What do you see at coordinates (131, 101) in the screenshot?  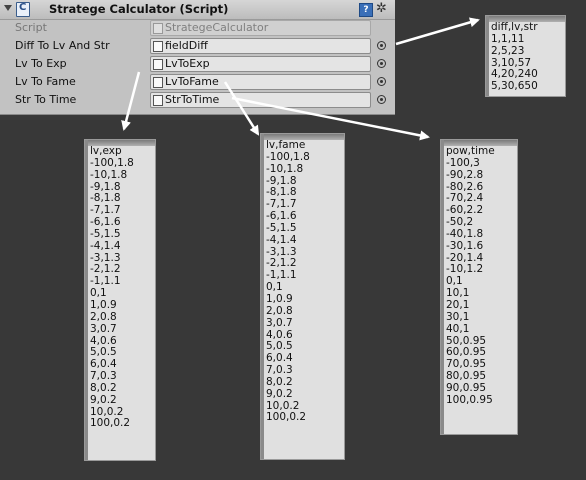 I see `arrow-to-lv-to-exp` at bounding box center [131, 101].